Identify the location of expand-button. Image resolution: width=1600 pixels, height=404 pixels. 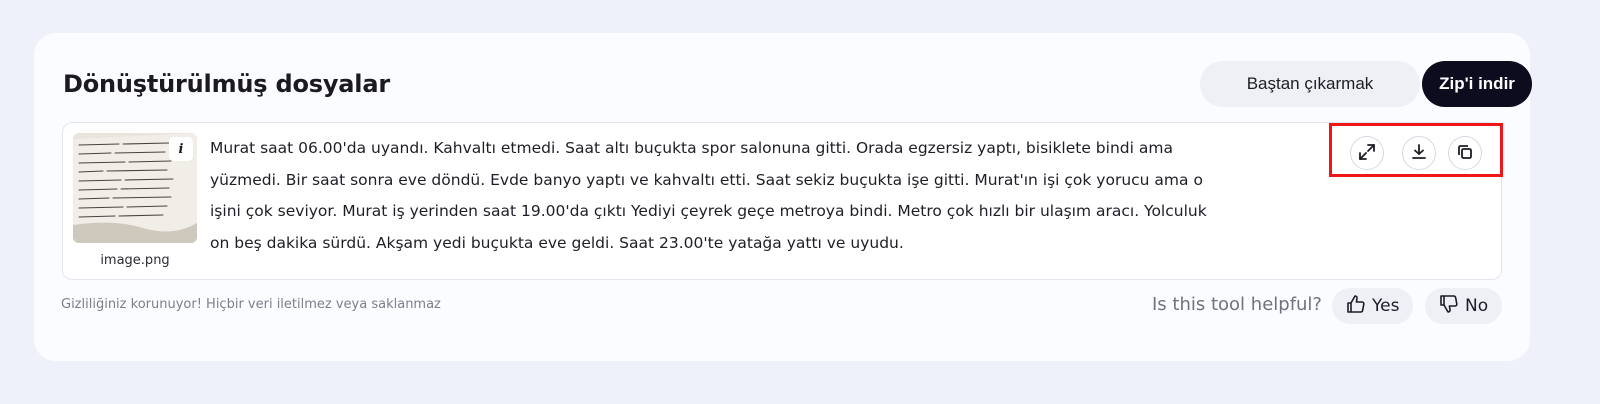
(1367, 153).